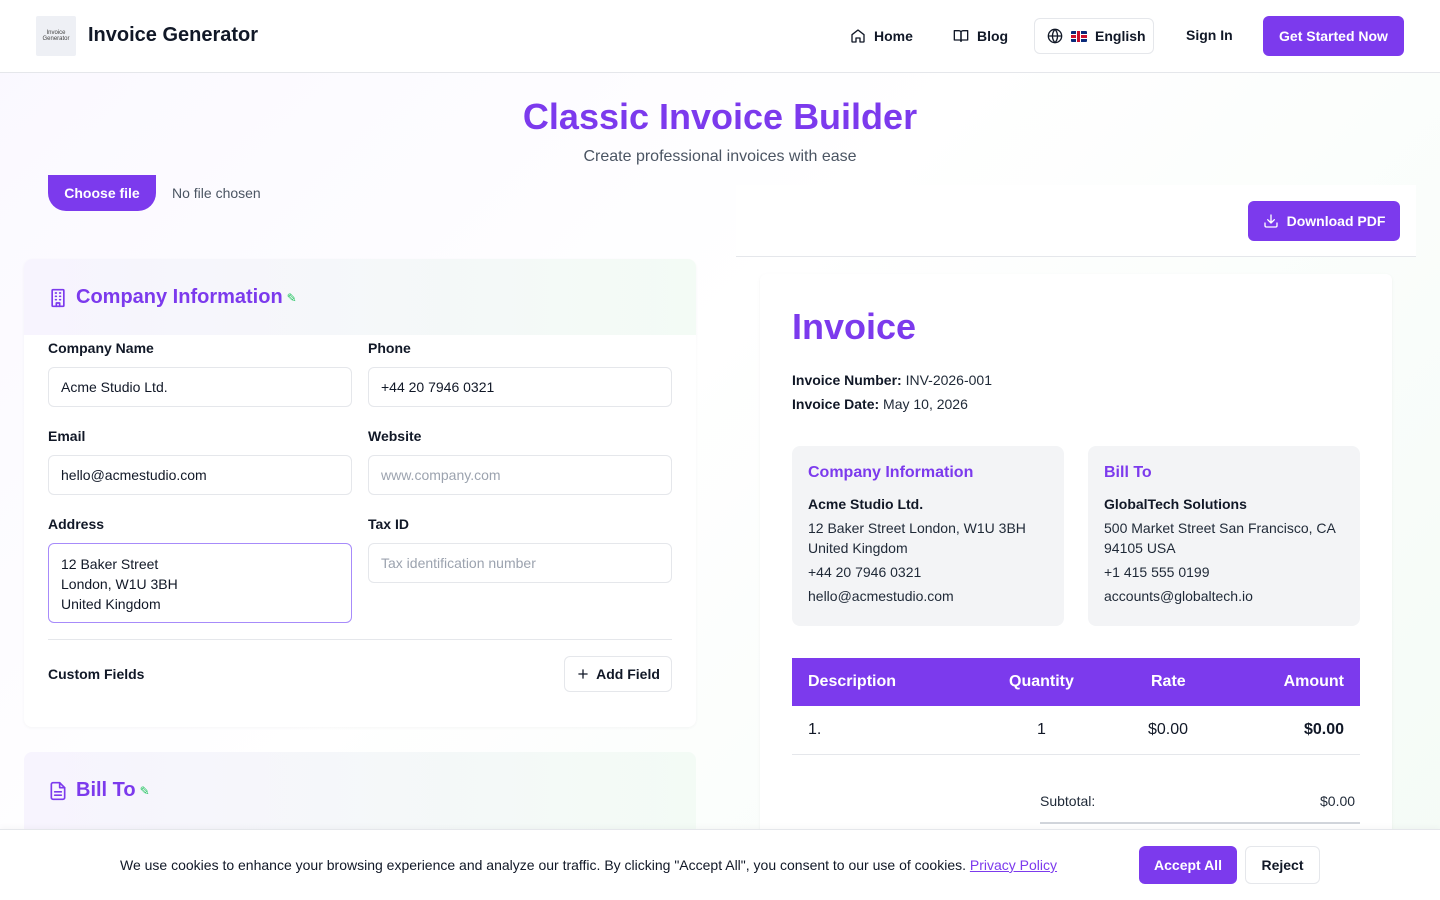  I want to click on logo-text: Invoice Generator, so click(56, 36).